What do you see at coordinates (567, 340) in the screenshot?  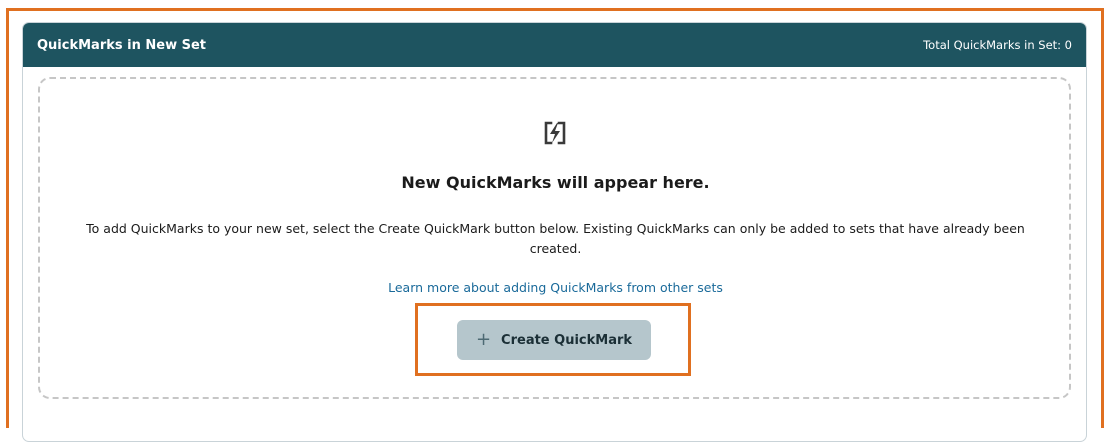 I see `create-quickmark-label: Create QuickMark` at bounding box center [567, 340].